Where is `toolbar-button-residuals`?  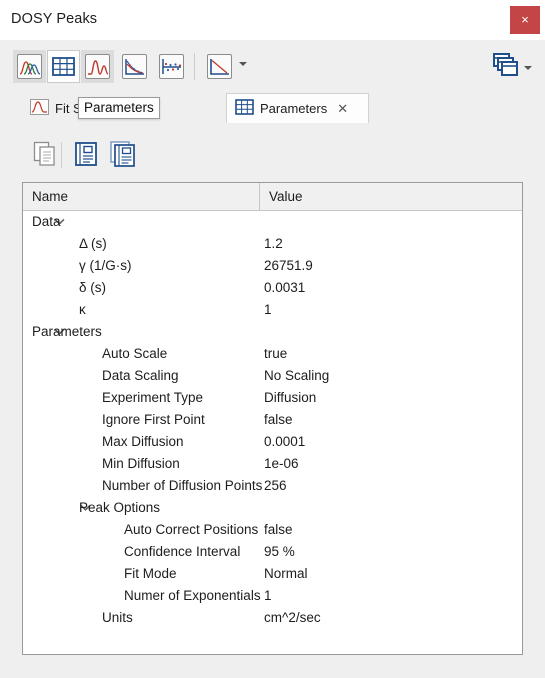 toolbar-button-residuals is located at coordinates (171, 66).